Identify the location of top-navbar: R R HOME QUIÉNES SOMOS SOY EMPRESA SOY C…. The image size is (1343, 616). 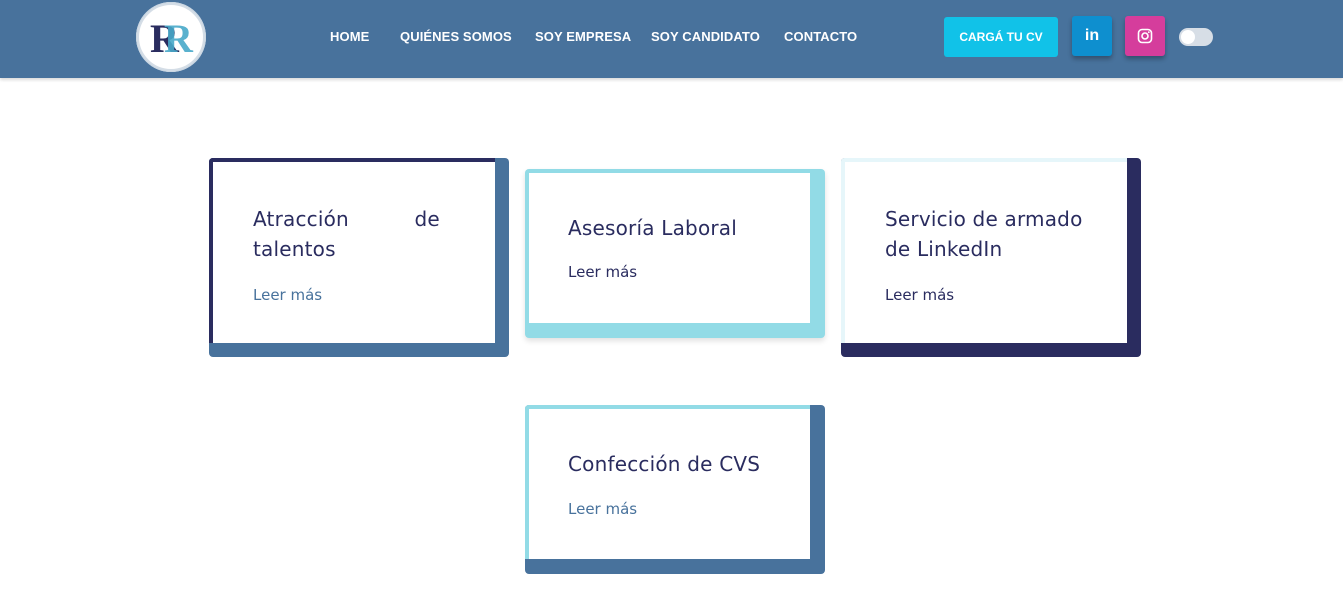
(671, 39).